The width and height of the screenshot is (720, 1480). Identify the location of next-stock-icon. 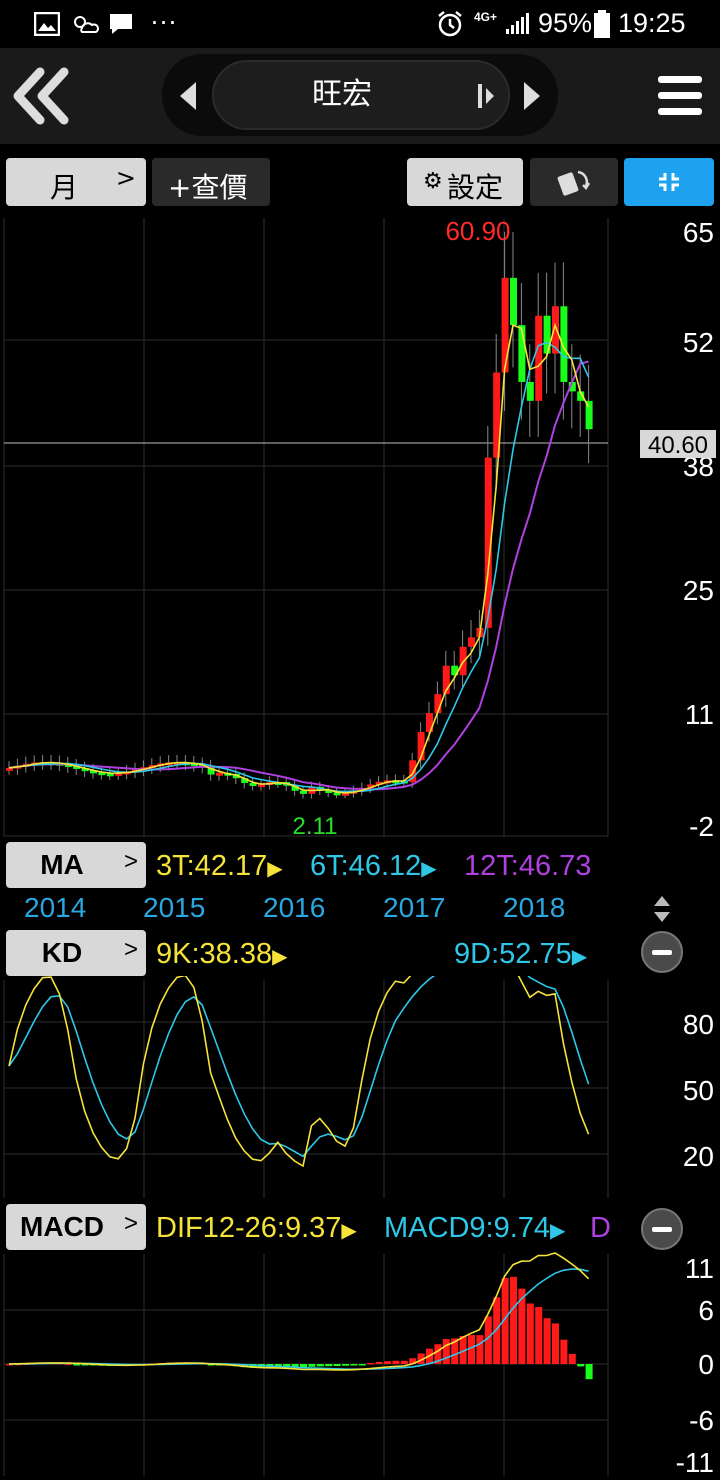
(532, 96).